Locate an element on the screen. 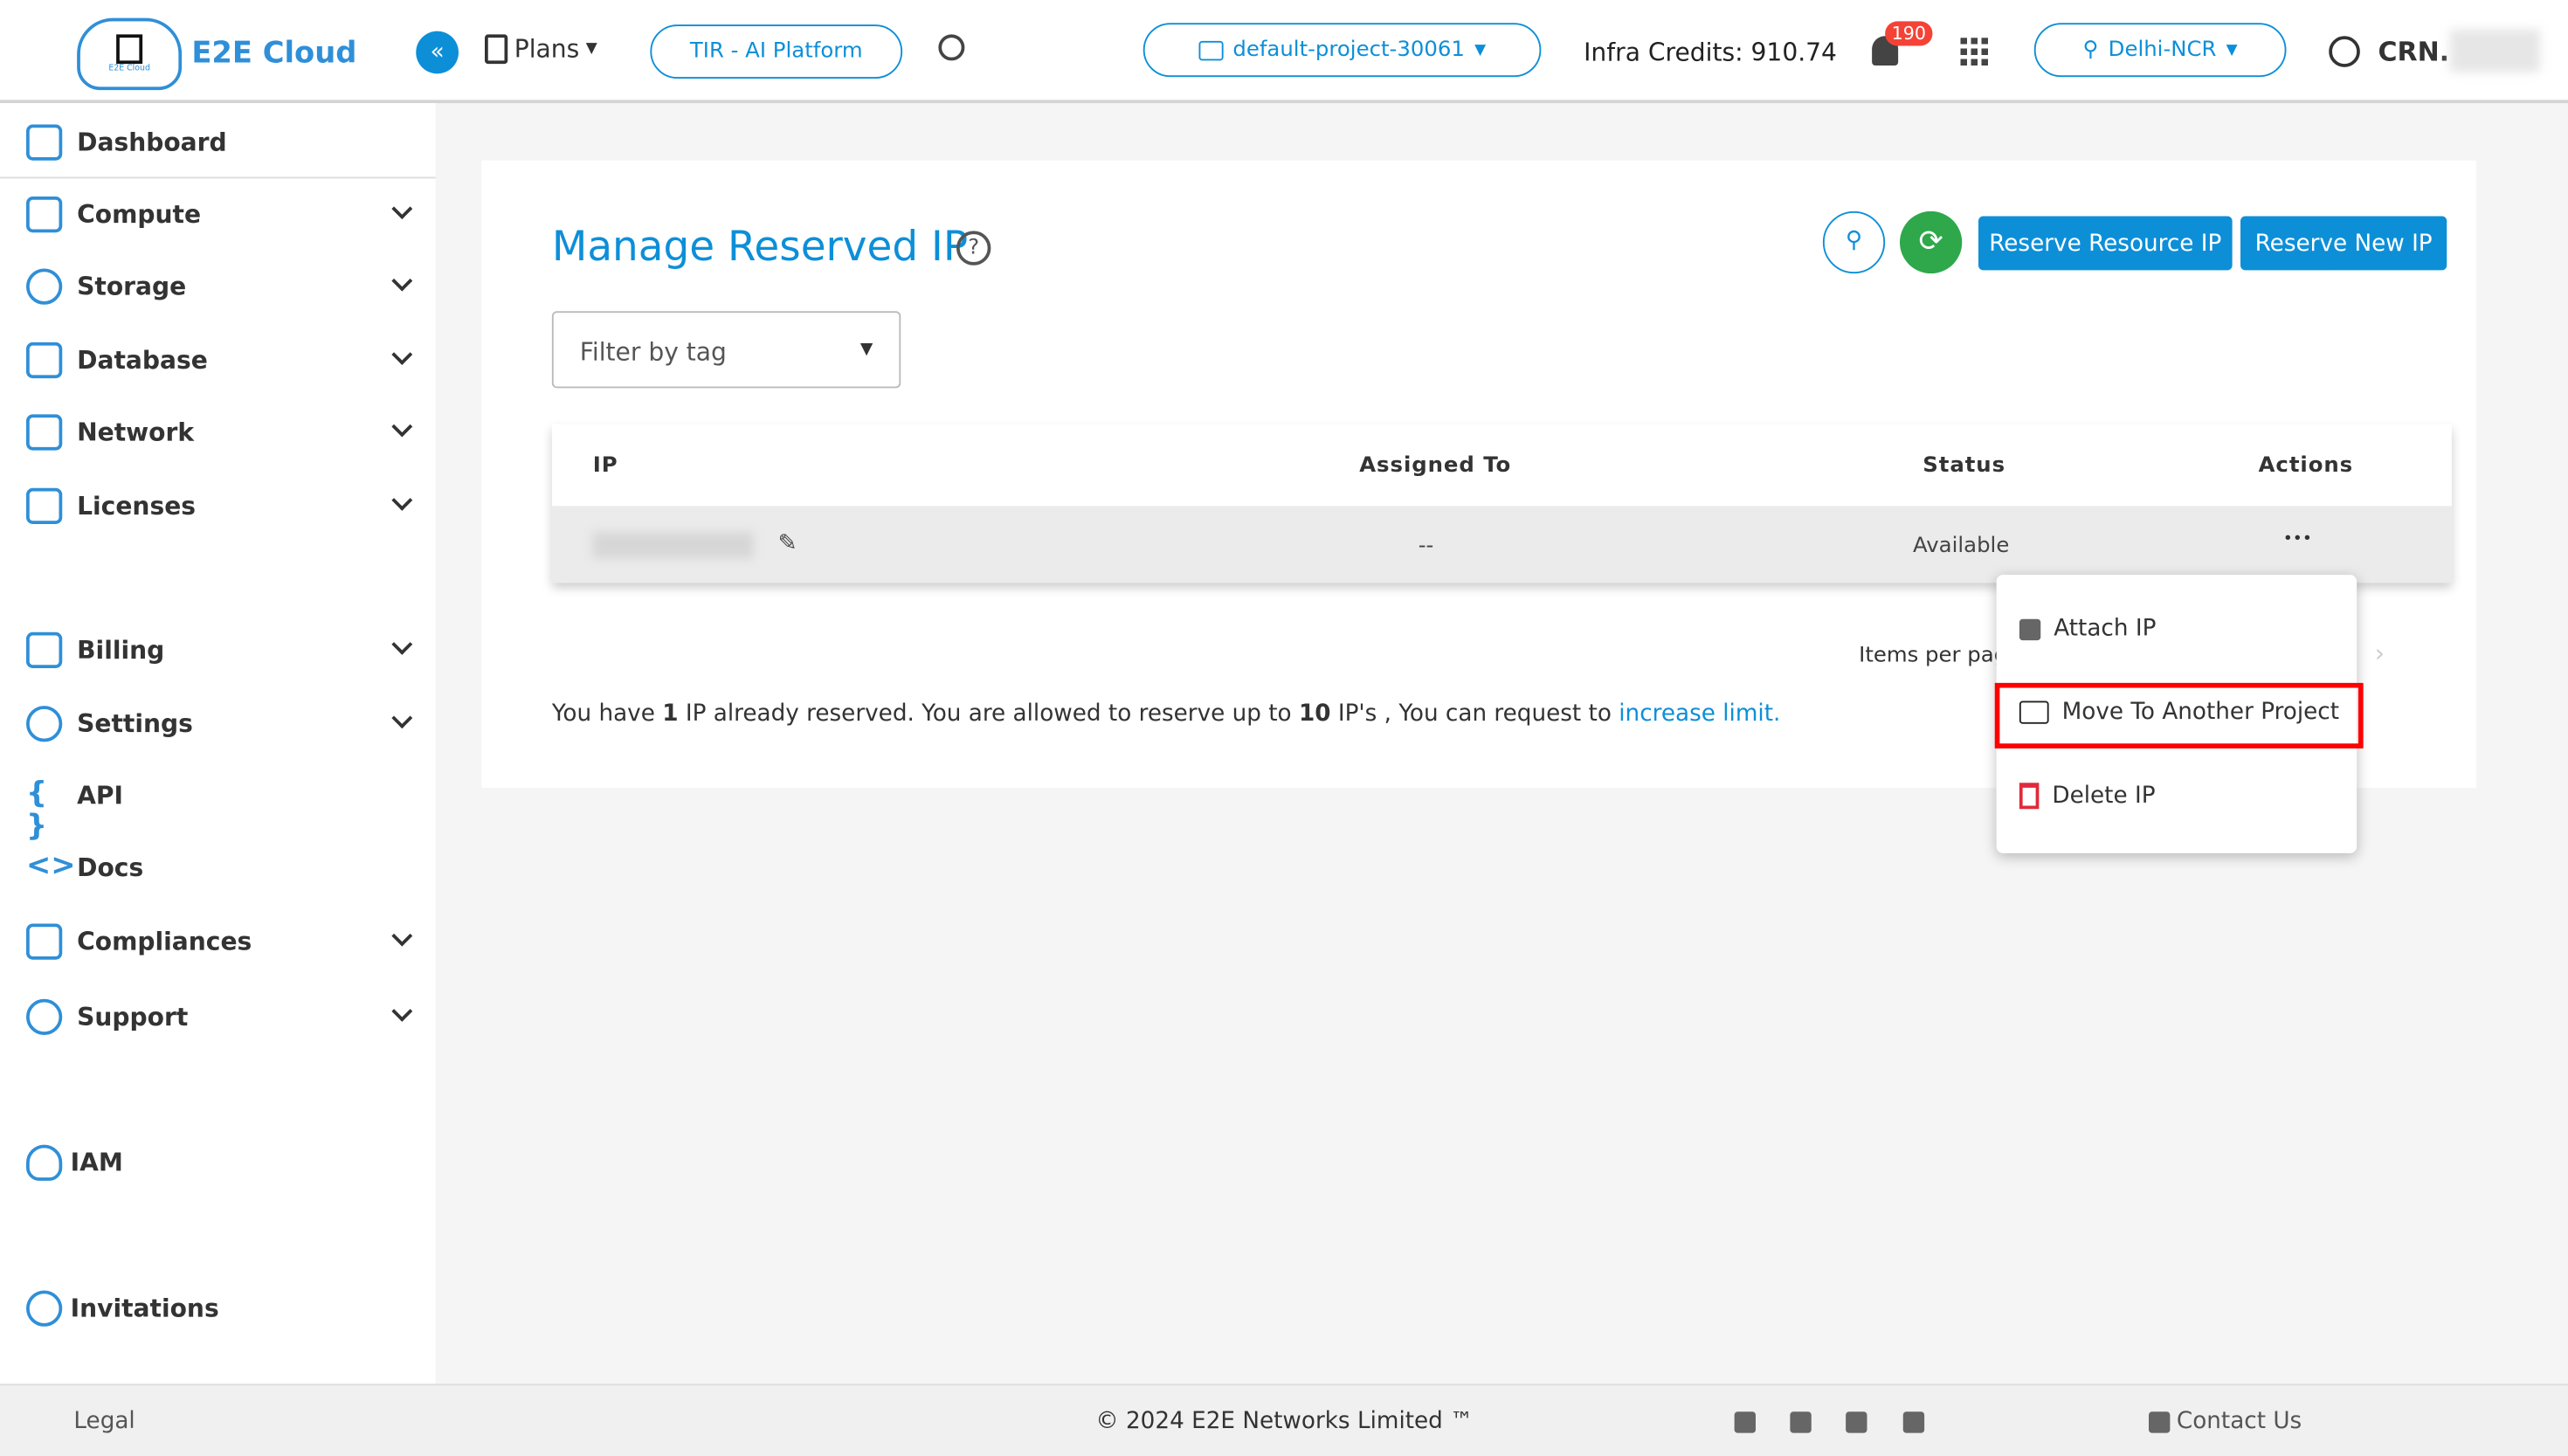 This screenshot has width=2568, height=1456. facebook-icon is located at coordinates (1801, 1422).